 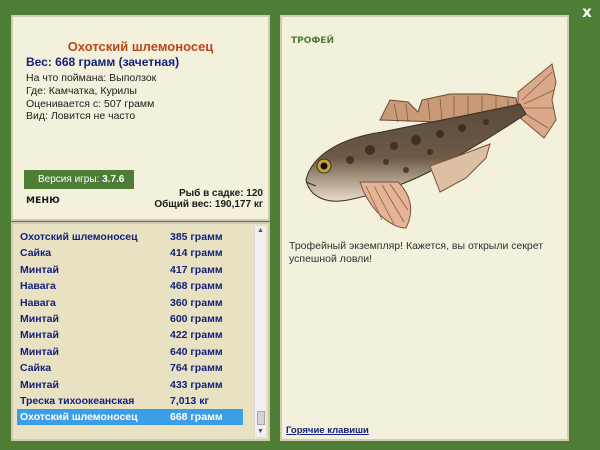 I want to click on scroll-up-icon: ▲, so click(x=260, y=231).